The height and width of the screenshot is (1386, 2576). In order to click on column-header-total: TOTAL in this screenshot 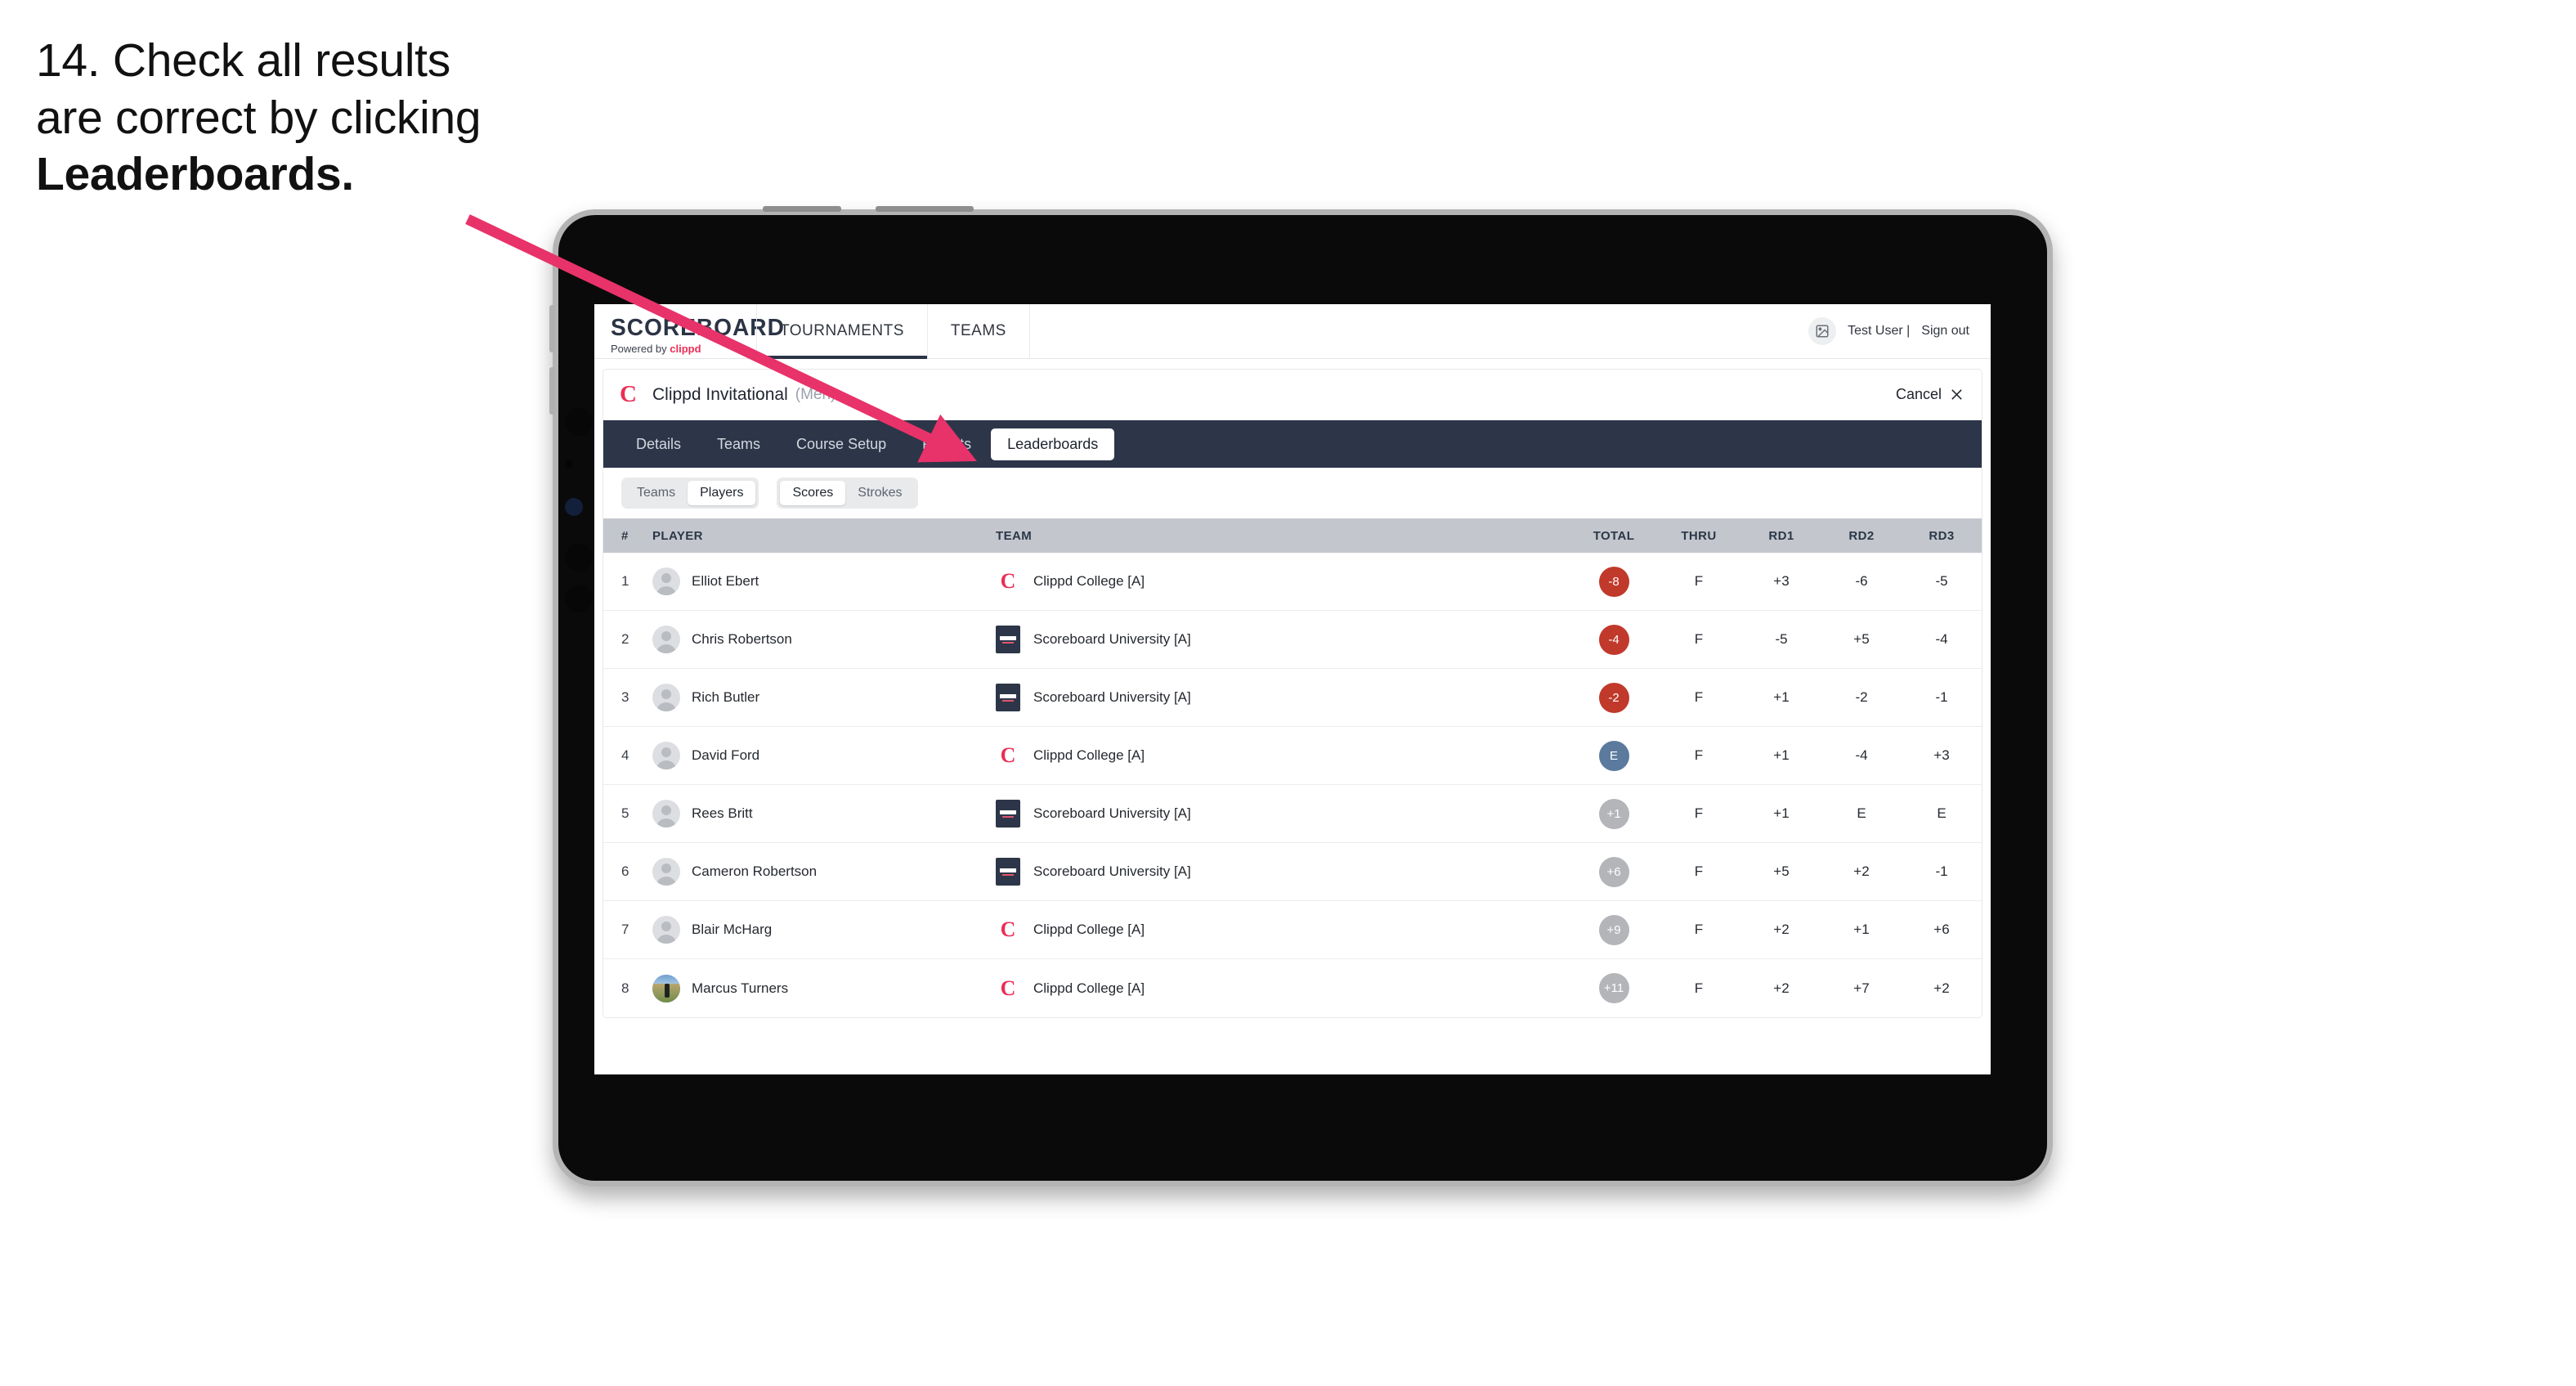, I will do `click(1614, 536)`.